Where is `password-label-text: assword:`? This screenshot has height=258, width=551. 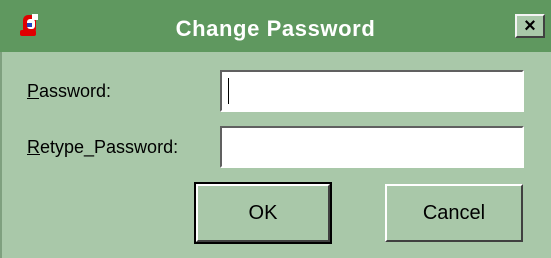
password-label-text: assword: is located at coordinates (75, 91).